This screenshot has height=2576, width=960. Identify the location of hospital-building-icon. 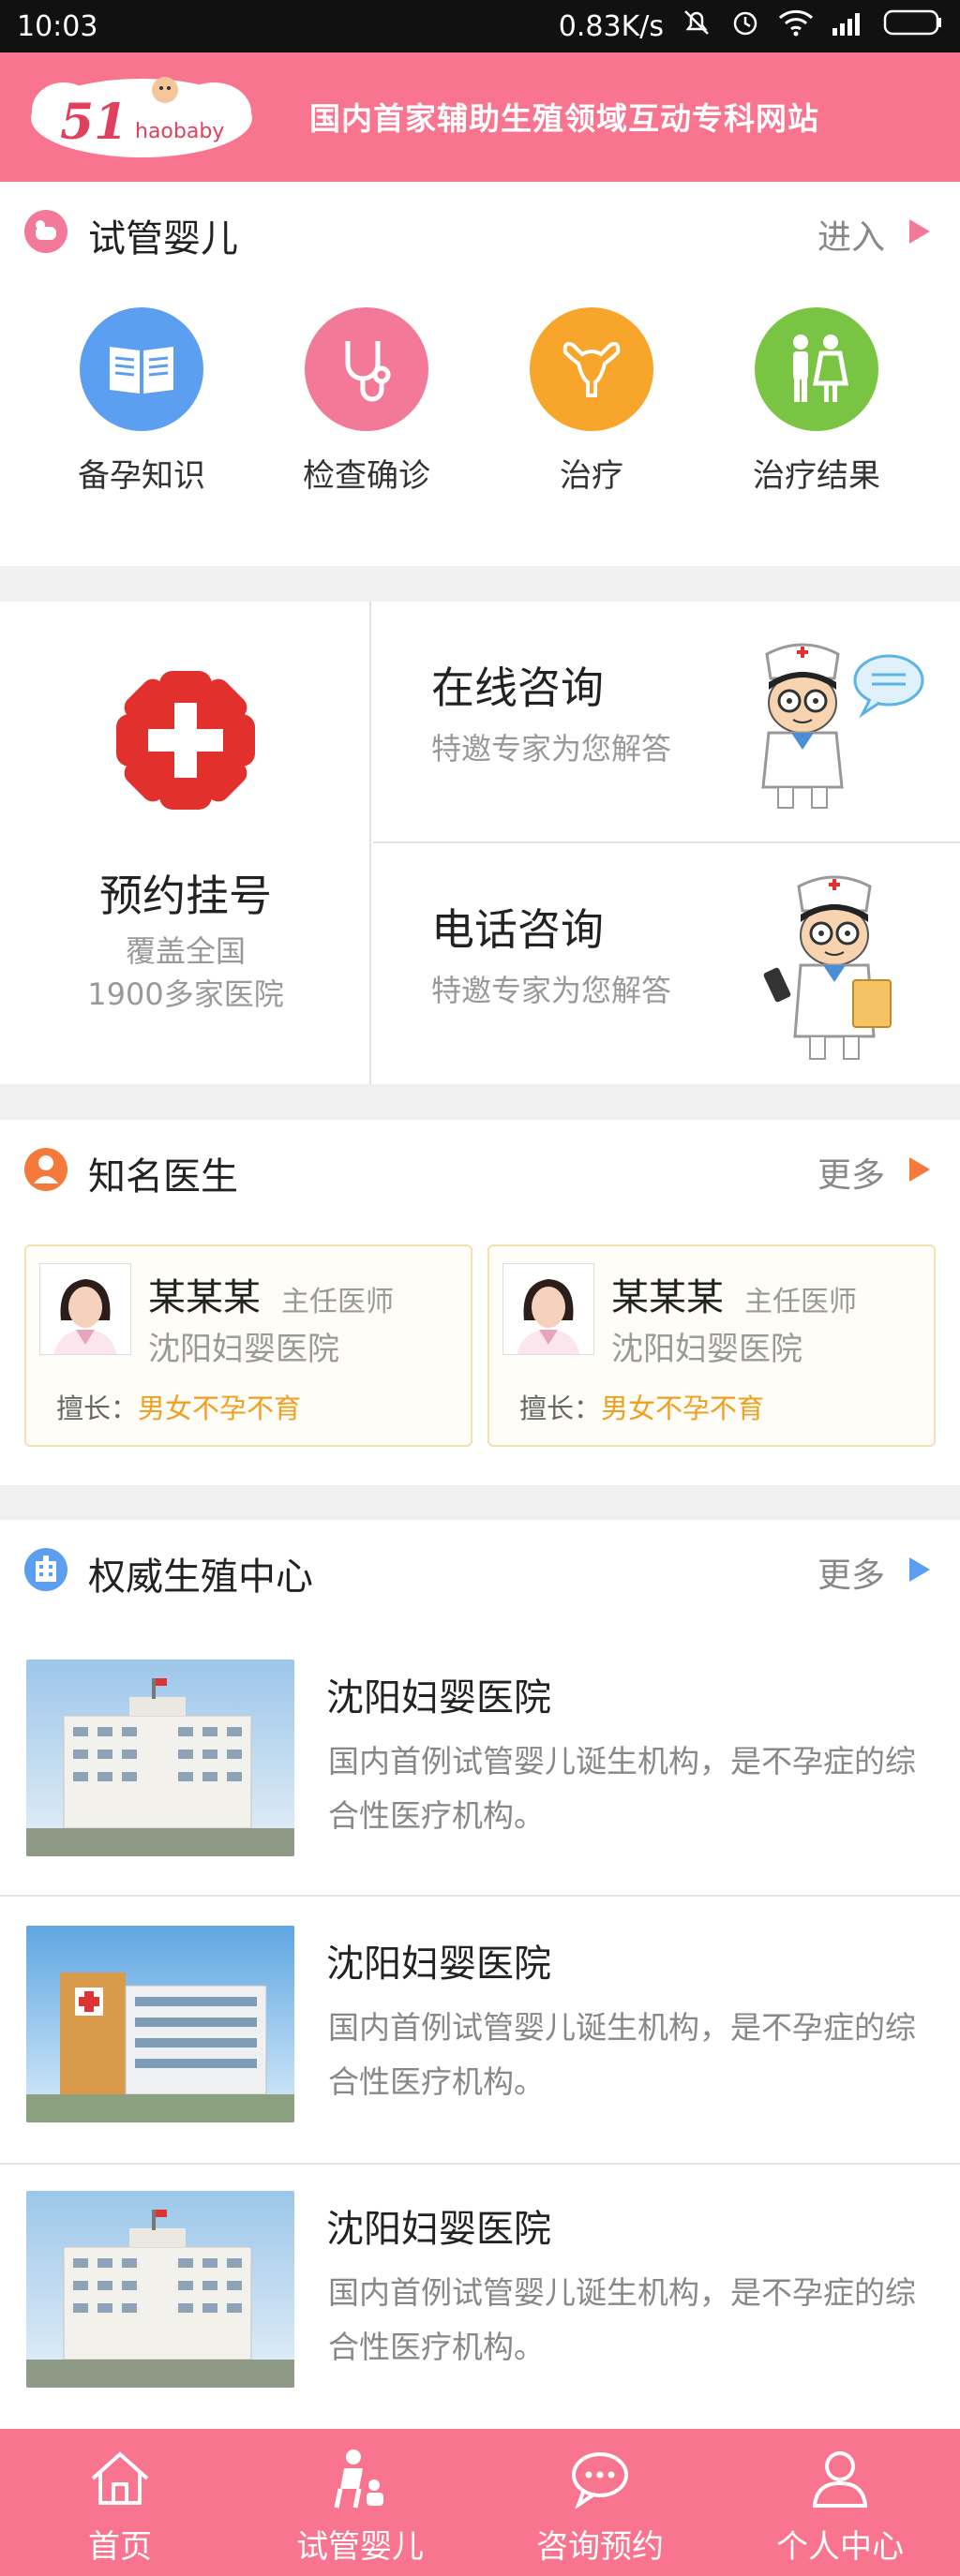
(46, 1569).